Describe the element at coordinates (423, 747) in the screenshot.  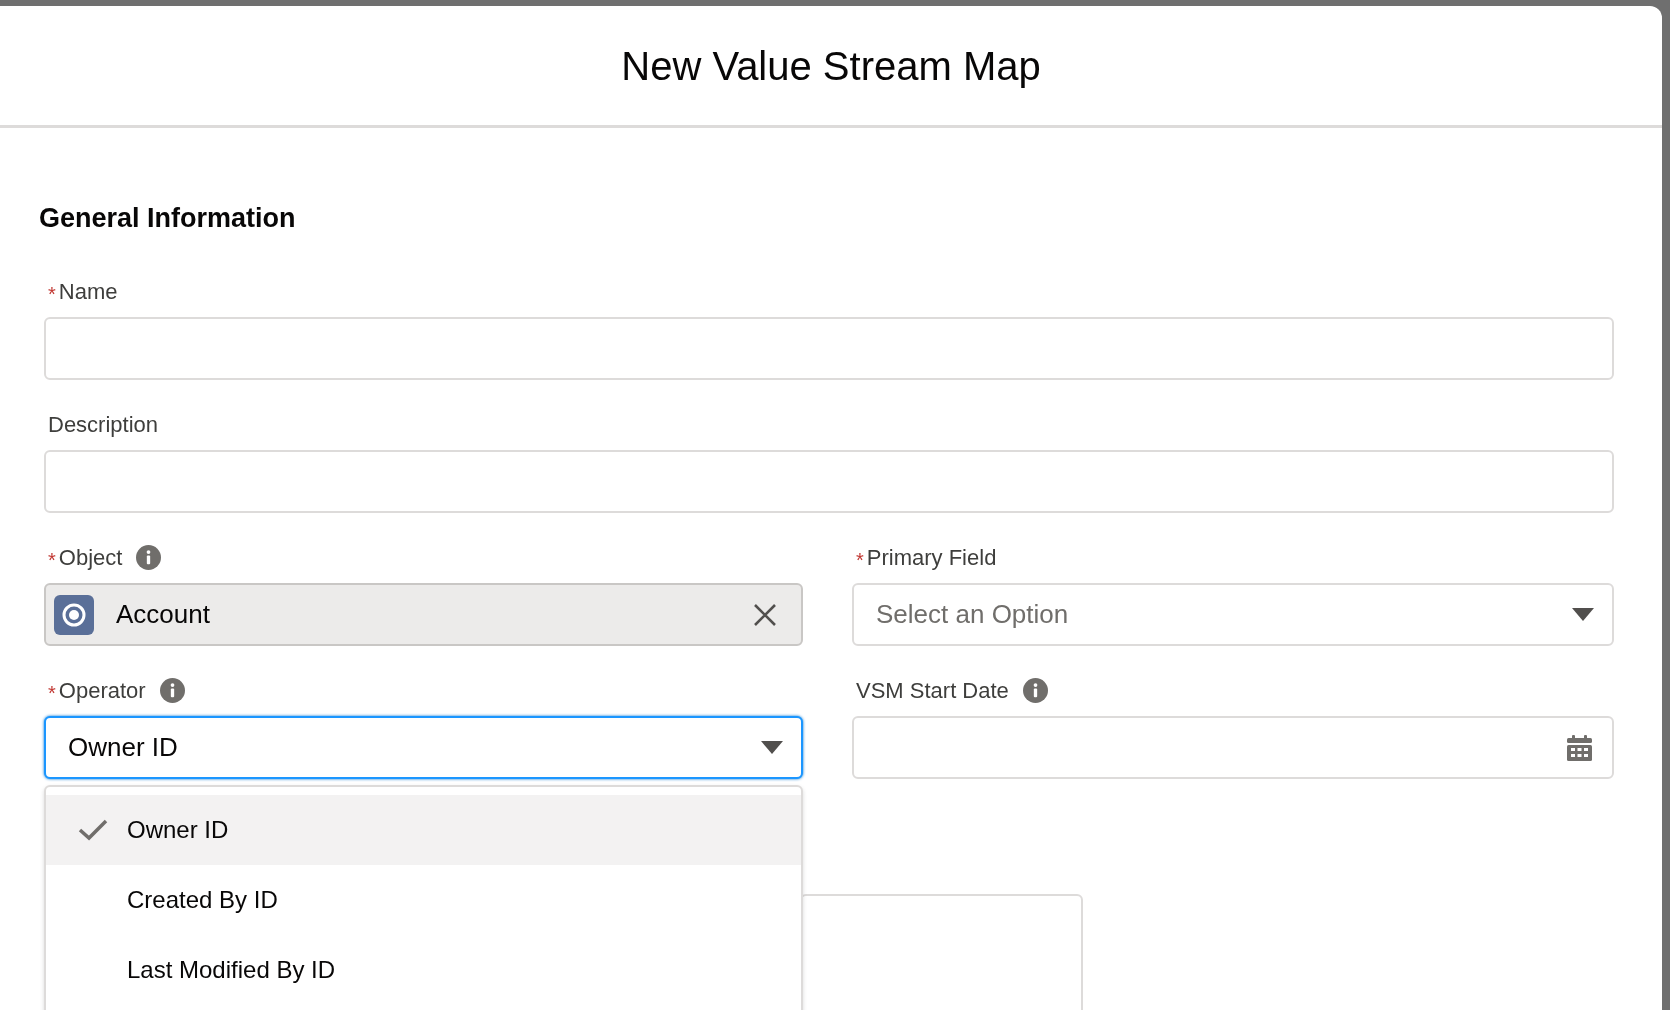
I see `select-field: Owner ID` at that location.